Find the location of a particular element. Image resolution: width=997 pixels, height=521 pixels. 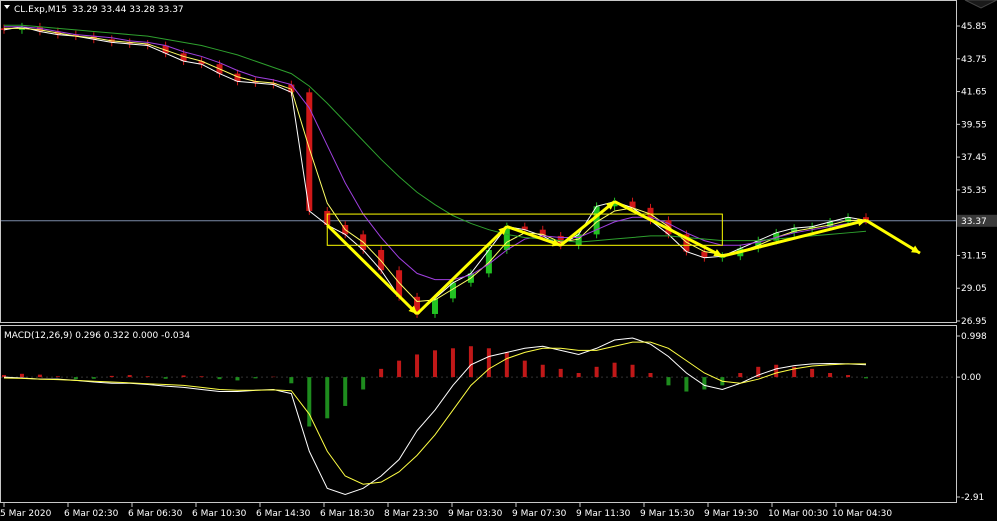

time-axis-label: 6 Mar 18:30 is located at coordinates (347, 514).